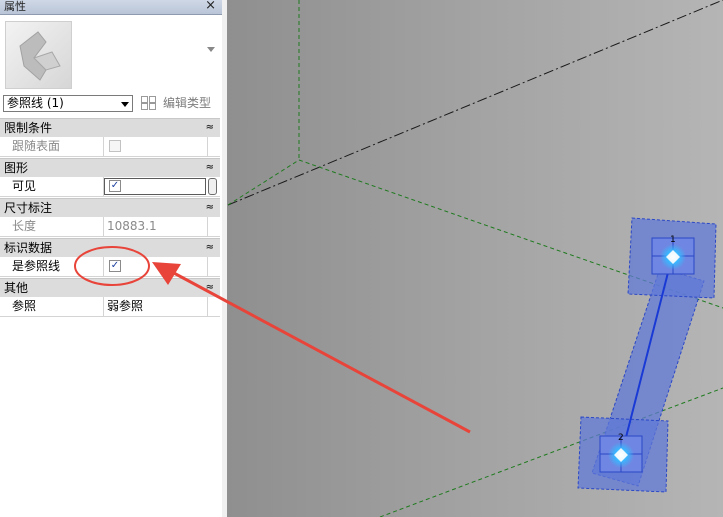  What do you see at coordinates (321, 352) in the screenshot?
I see `annotation-arrow-shaft` at bounding box center [321, 352].